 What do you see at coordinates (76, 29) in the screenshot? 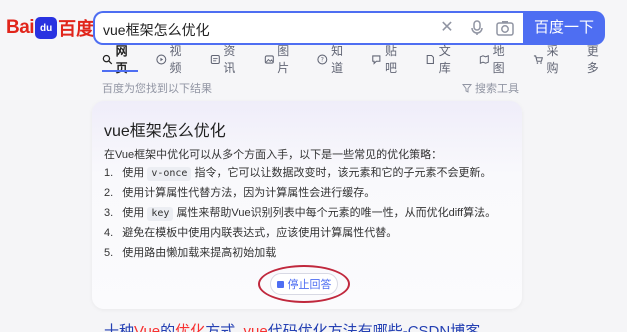
I see `logo-du-text: 百度` at bounding box center [76, 29].